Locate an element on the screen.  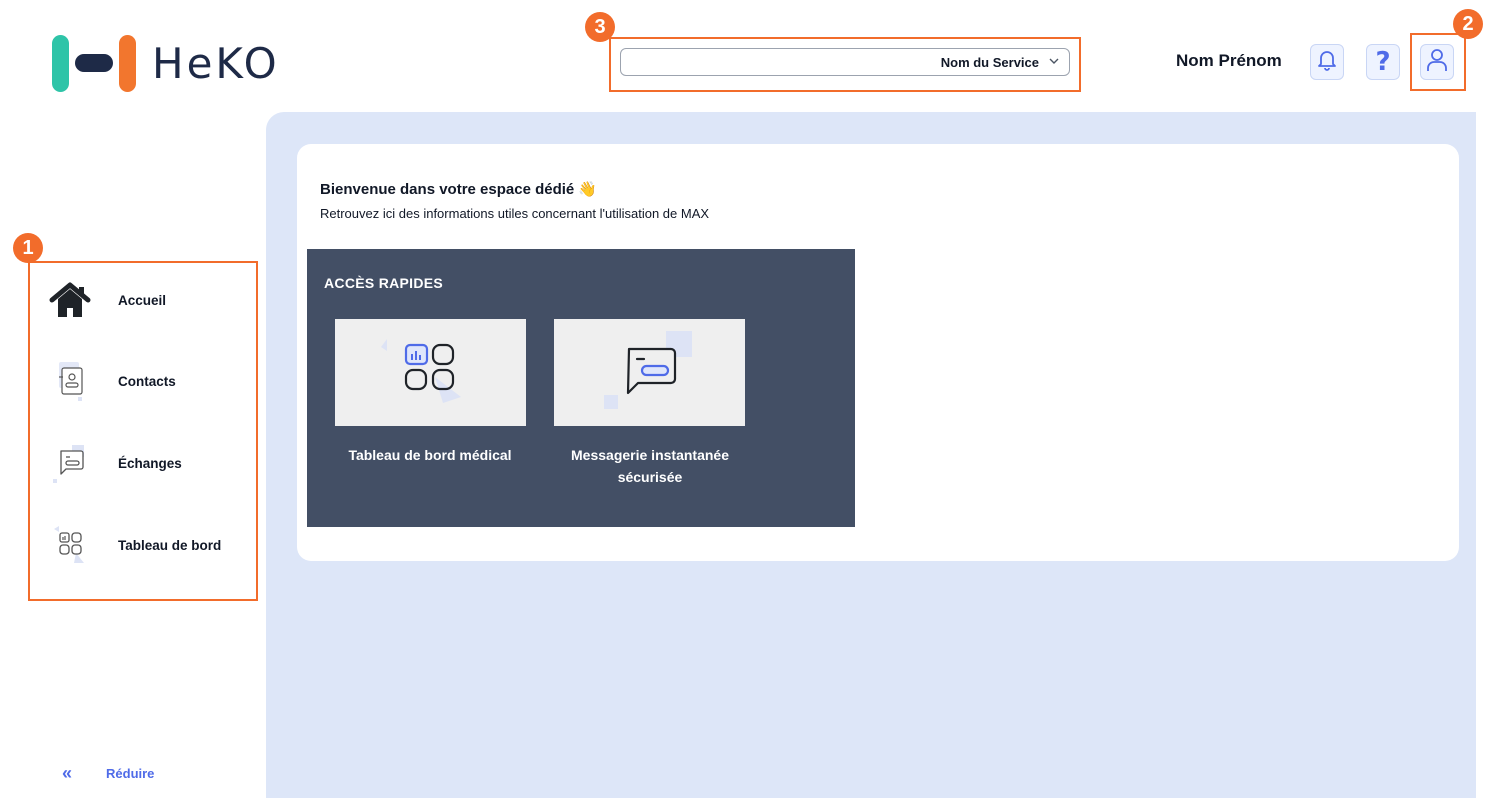
sidebar-item-contacts: Contacts is located at coordinates (146, 381).